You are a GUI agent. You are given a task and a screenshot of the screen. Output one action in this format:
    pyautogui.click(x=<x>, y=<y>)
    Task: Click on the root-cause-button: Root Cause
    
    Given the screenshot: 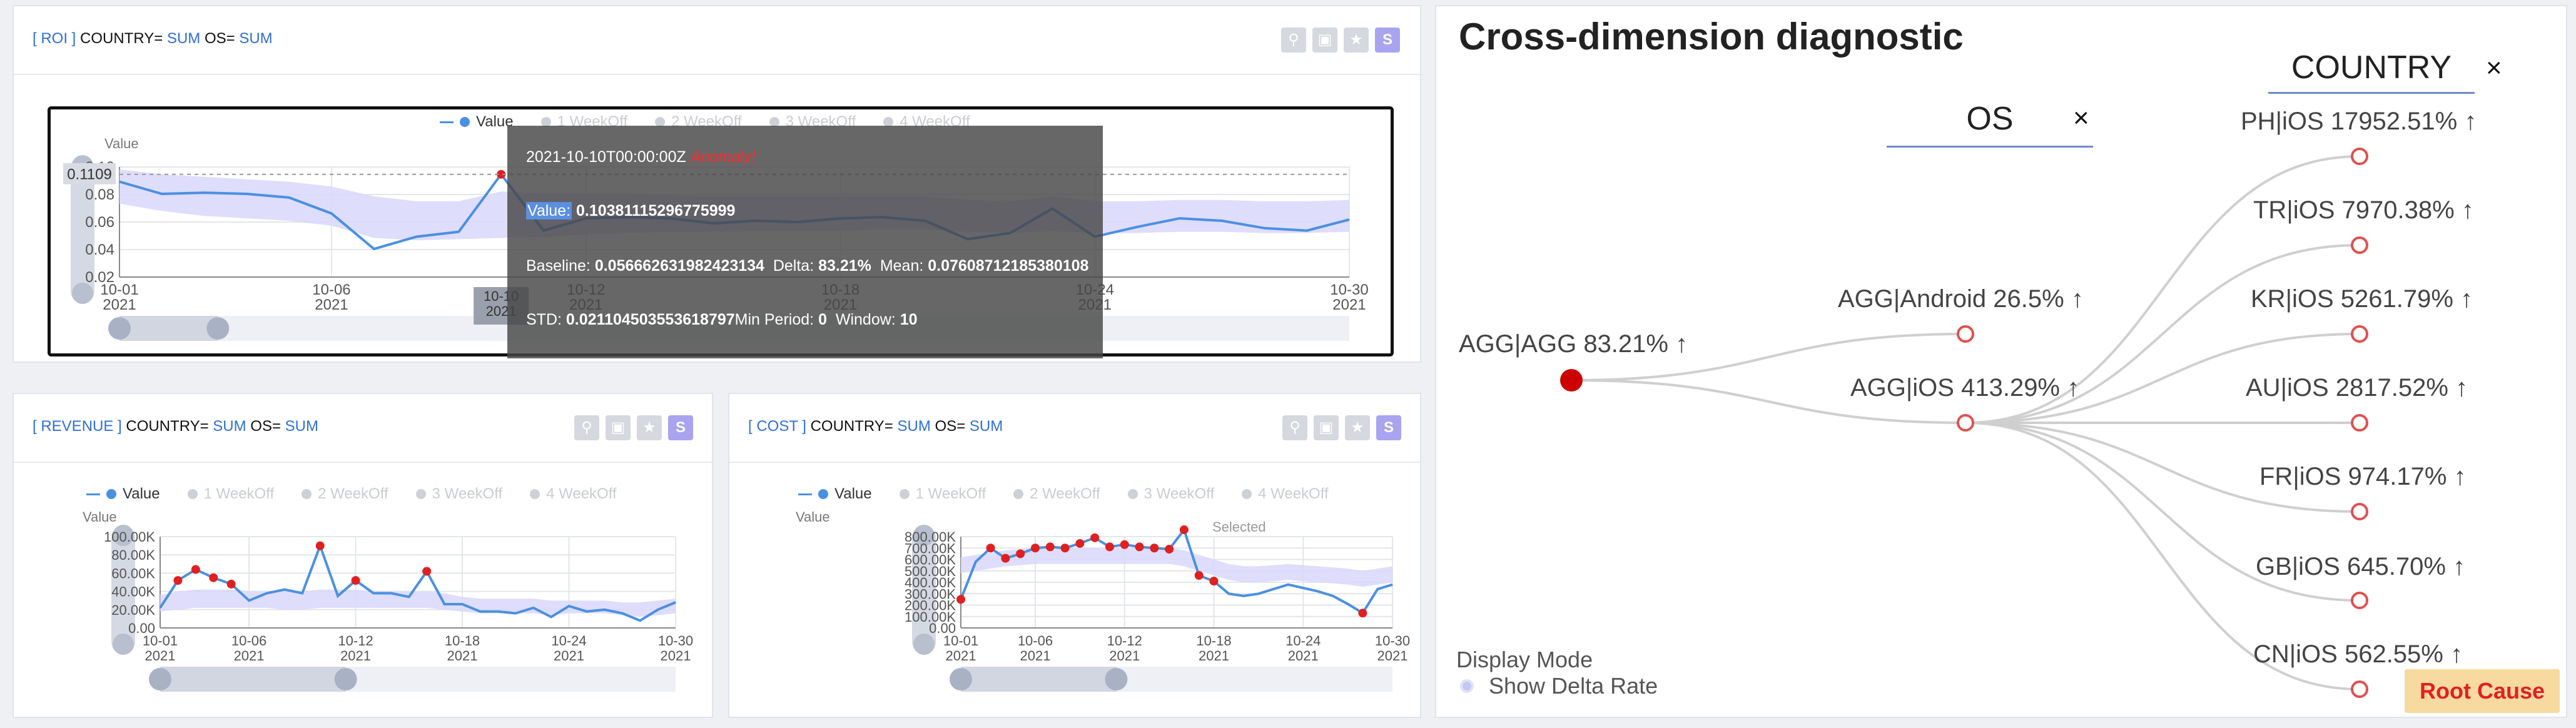 What is the action you would take?
    pyautogui.click(x=2482, y=691)
    